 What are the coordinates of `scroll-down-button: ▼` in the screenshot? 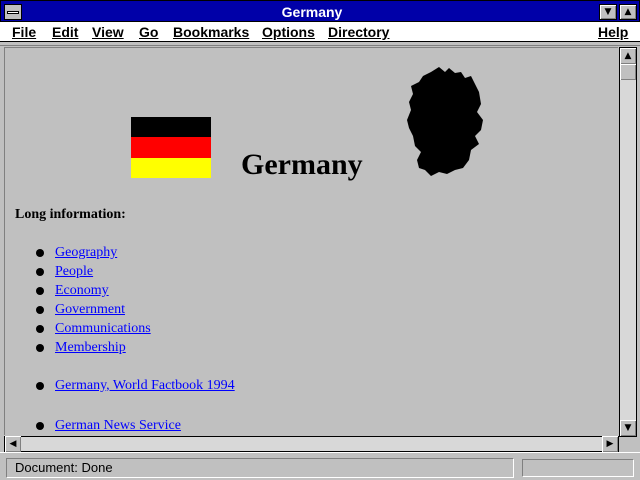 It's located at (628, 428).